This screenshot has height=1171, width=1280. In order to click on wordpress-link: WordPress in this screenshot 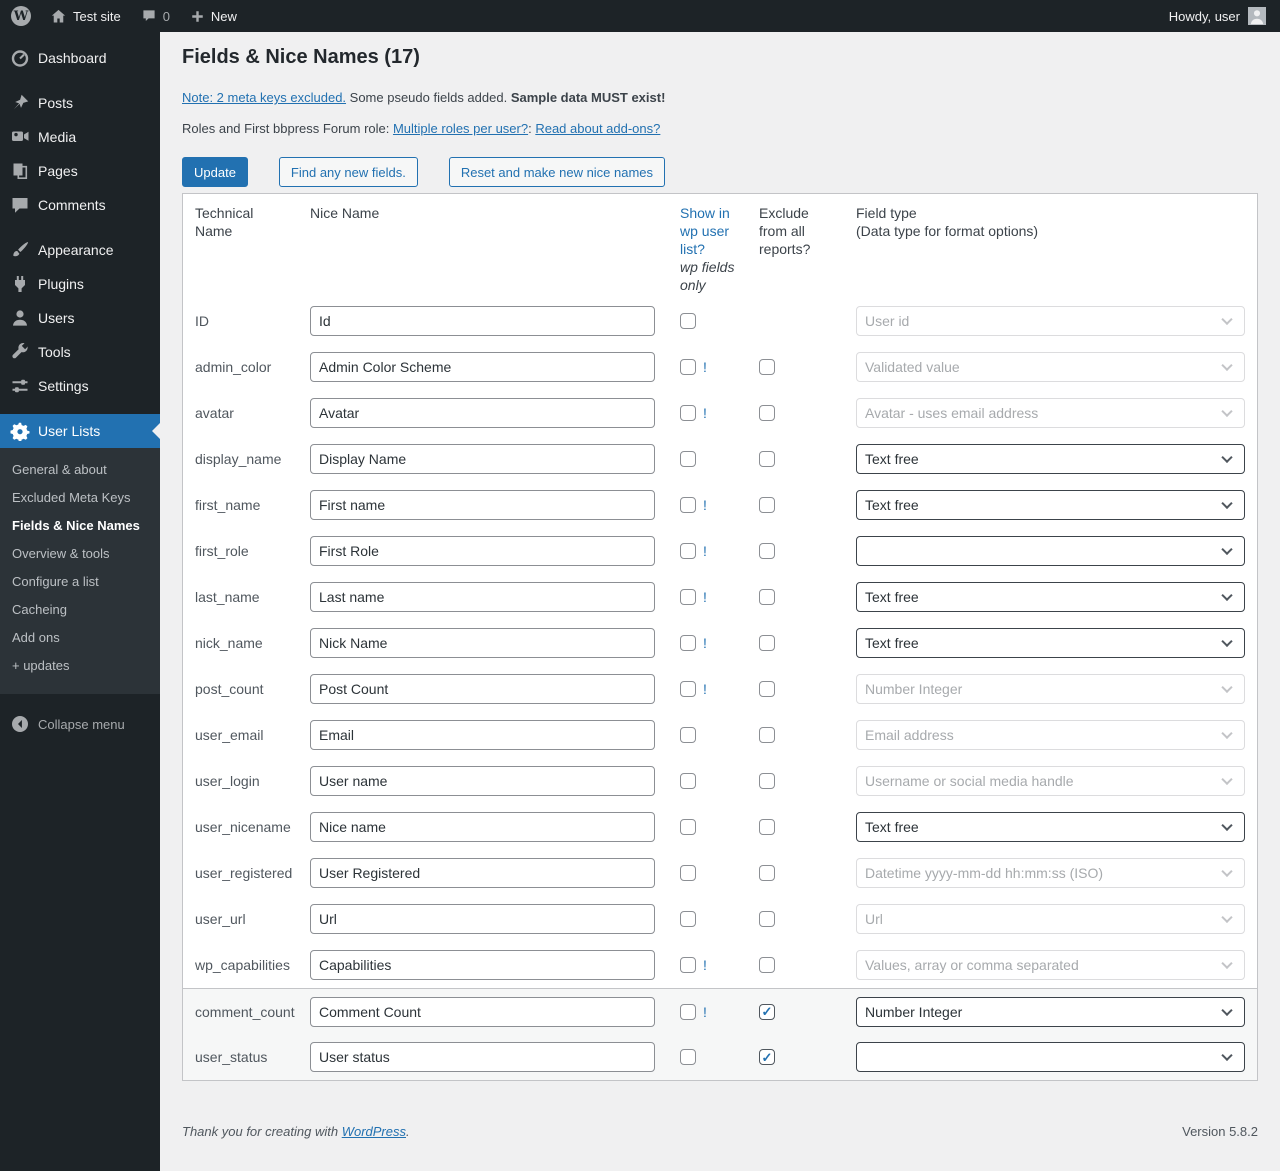, I will do `click(374, 1131)`.